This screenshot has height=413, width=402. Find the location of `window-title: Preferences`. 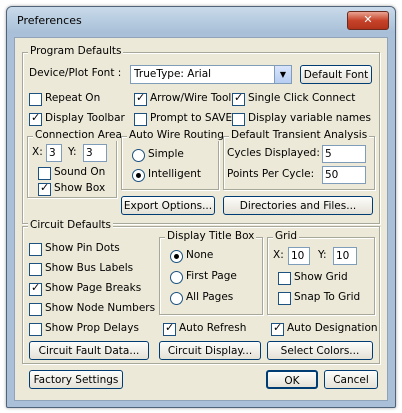

window-title: Preferences is located at coordinates (49, 20).